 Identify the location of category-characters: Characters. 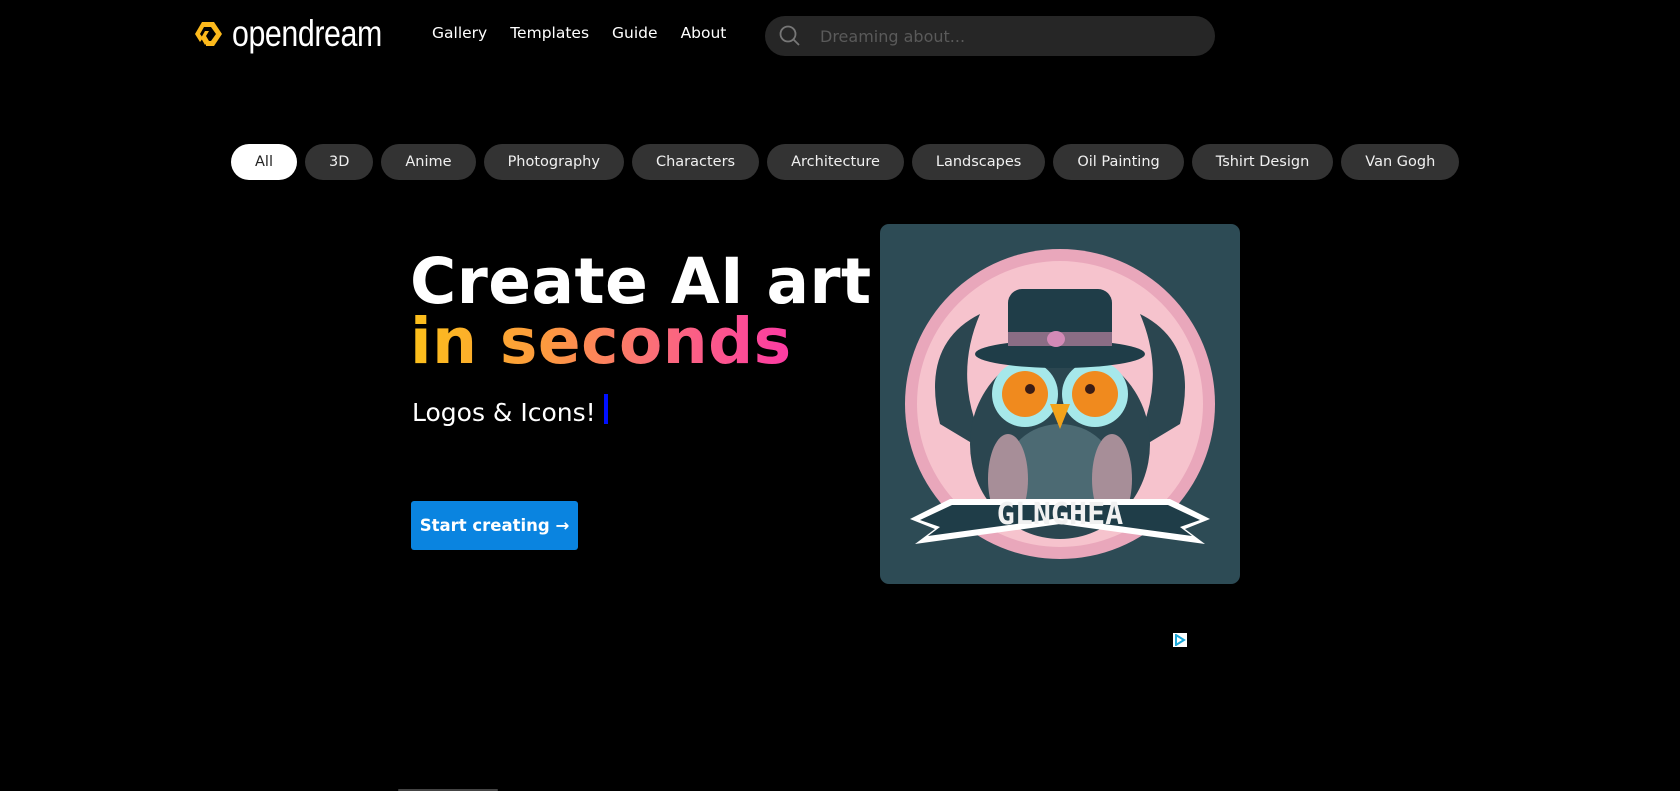
(695, 162).